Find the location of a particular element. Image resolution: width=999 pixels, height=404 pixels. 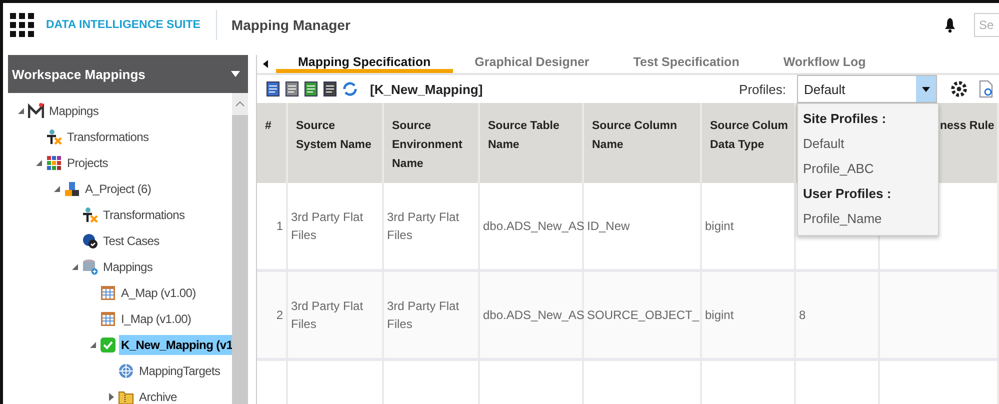

table-cell: 2 is located at coordinates (272, 315).